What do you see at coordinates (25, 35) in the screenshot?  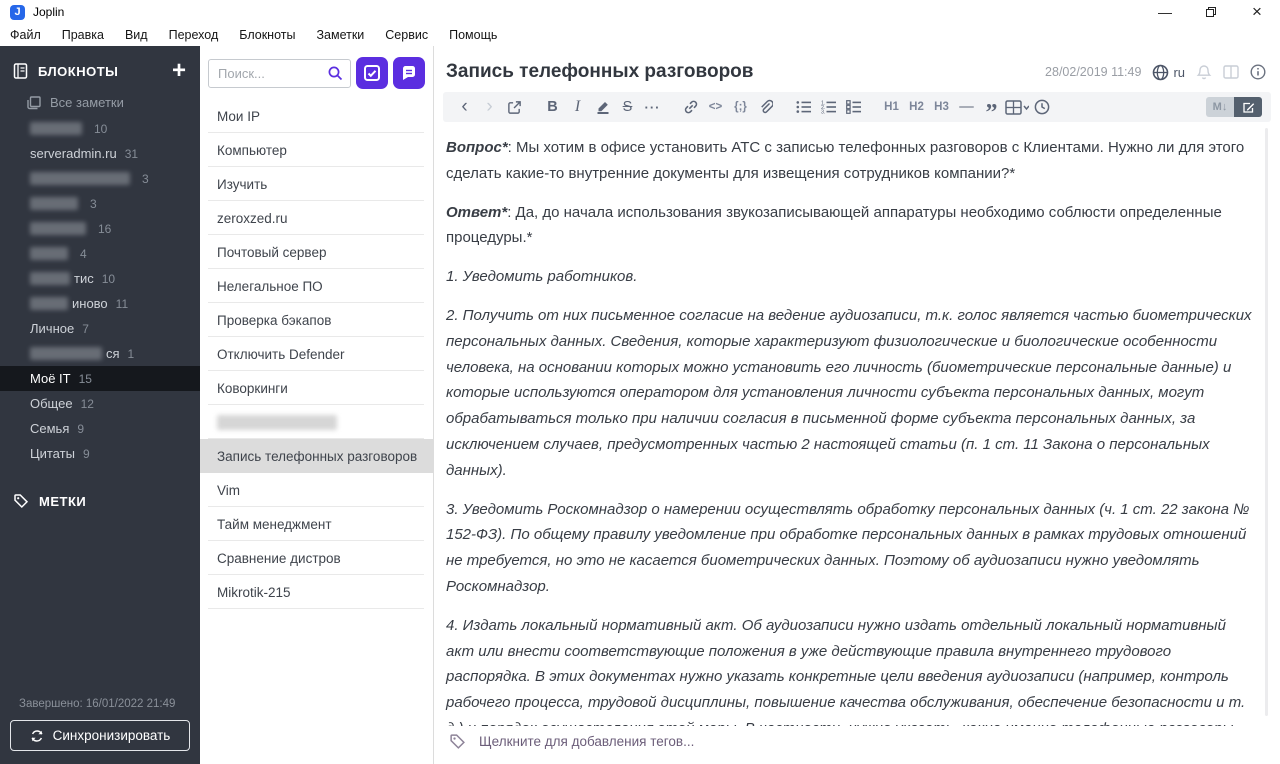 I see `menu-item-Файл: Файл` at bounding box center [25, 35].